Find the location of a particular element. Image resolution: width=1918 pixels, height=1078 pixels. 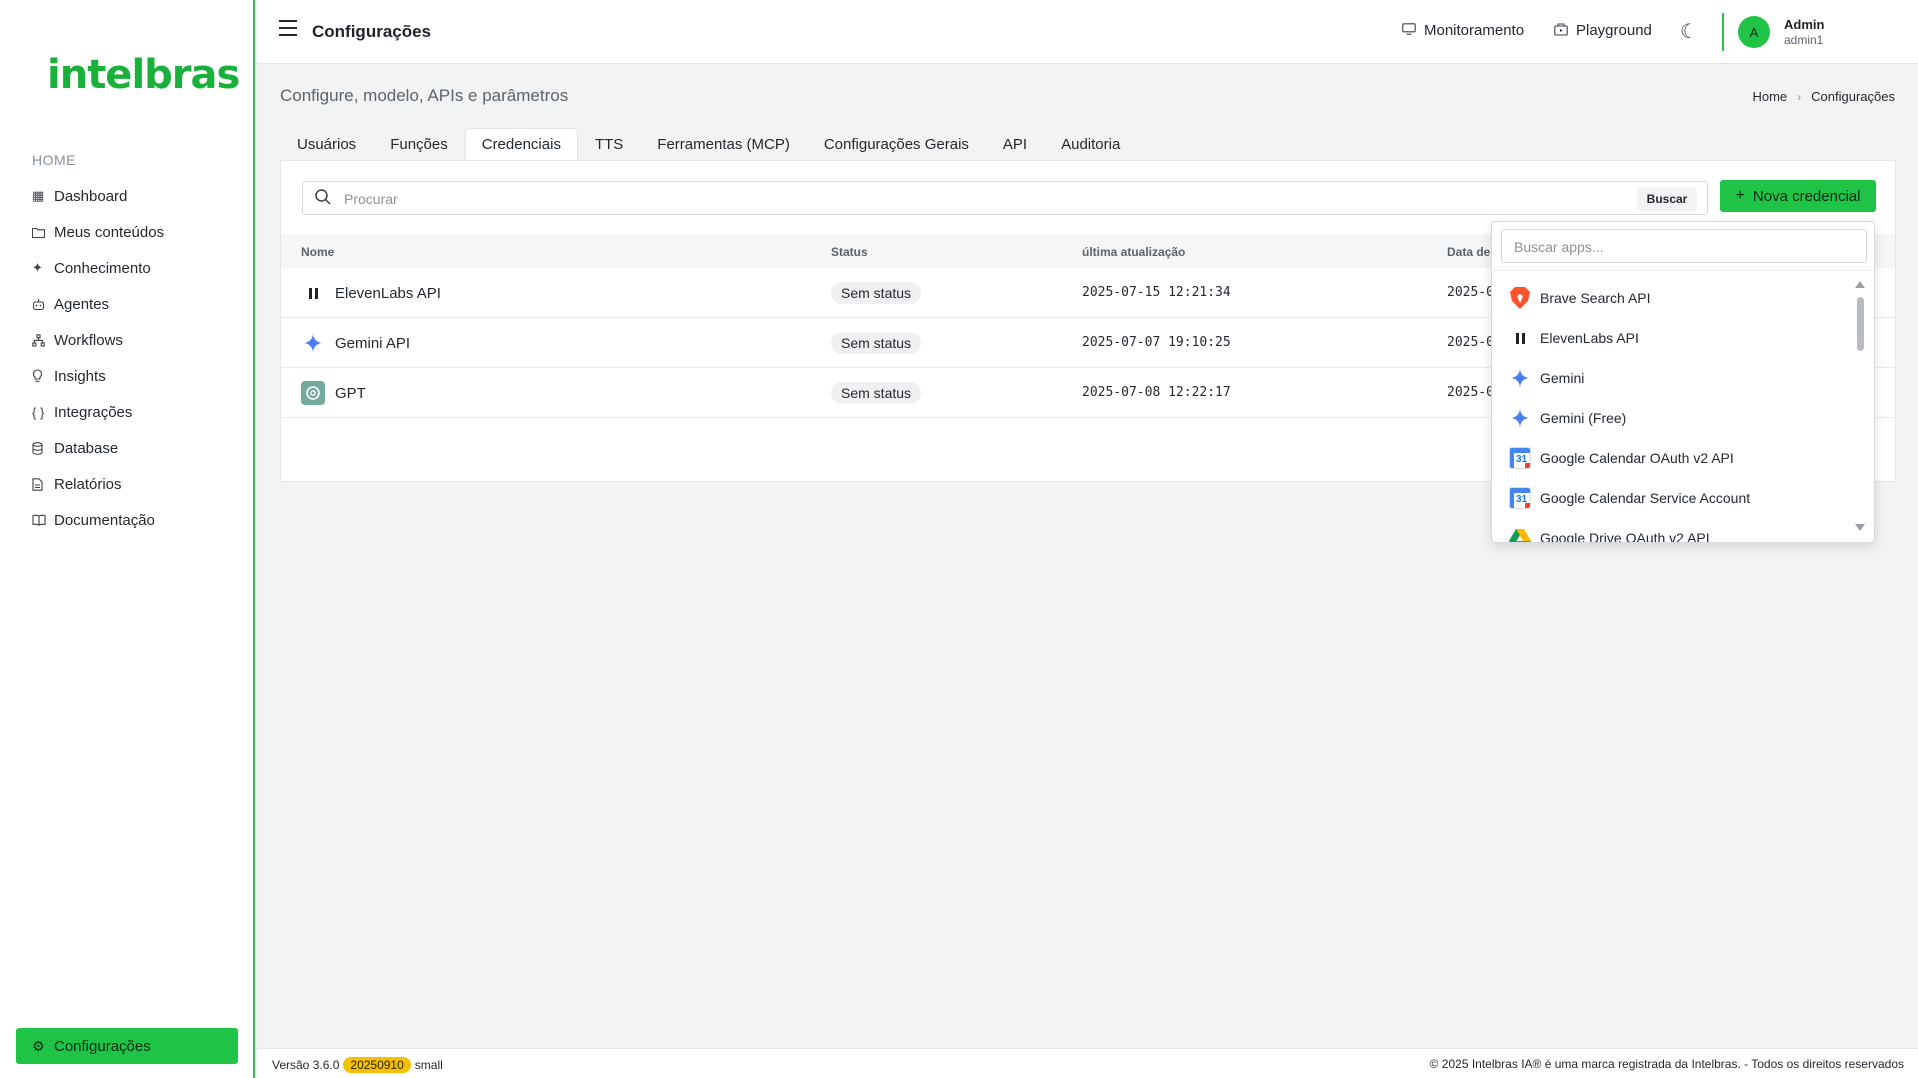

tab-ferramentas-mcp: Ferramentas (MCP) is located at coordinates (723, 144).